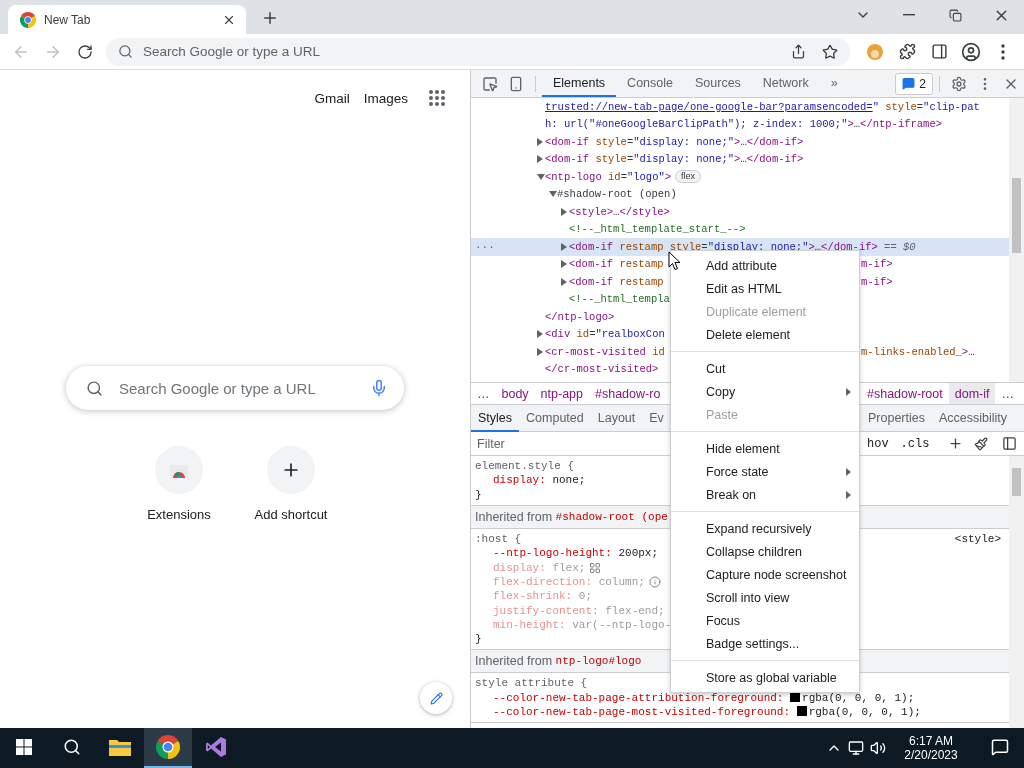 The image size is (1024, 768). Describe the element at coordinates (765, 334) in the screenshot. I see `menu-item: Delete element` at that location.